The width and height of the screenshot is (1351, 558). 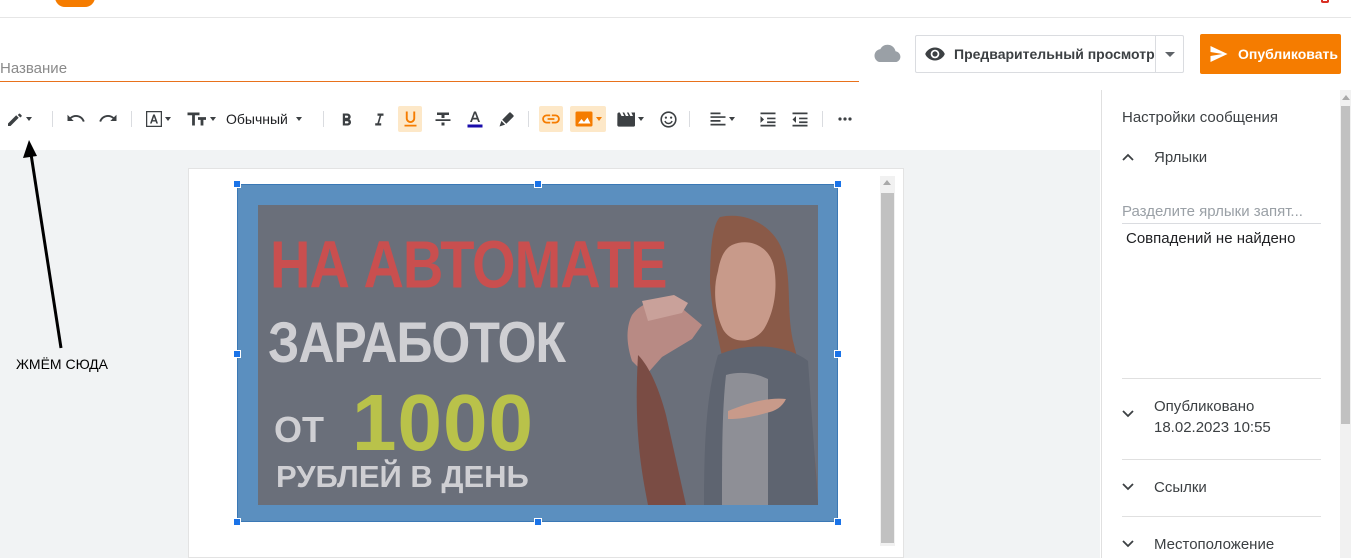 What do you see at coordinates (538, 184) in the screenshot?
I see `resize-handle-top` at bounding box center [538, 184].